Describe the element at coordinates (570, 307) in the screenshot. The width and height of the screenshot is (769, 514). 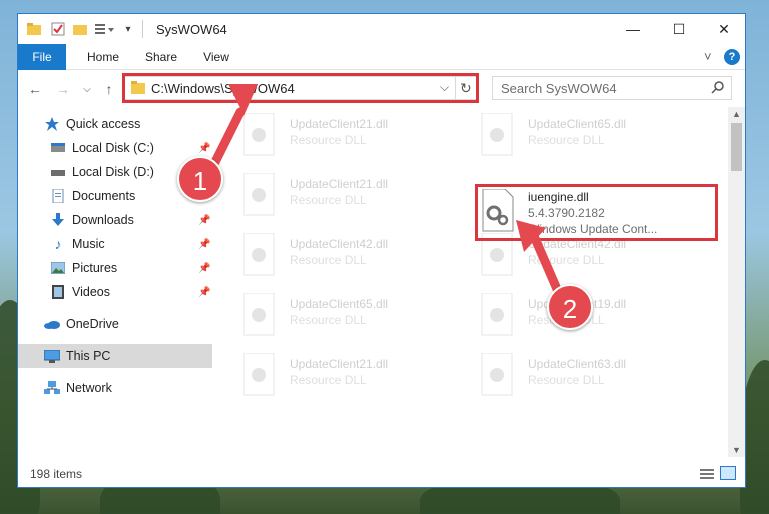
I see `callout-badge-2: 2` at that location.